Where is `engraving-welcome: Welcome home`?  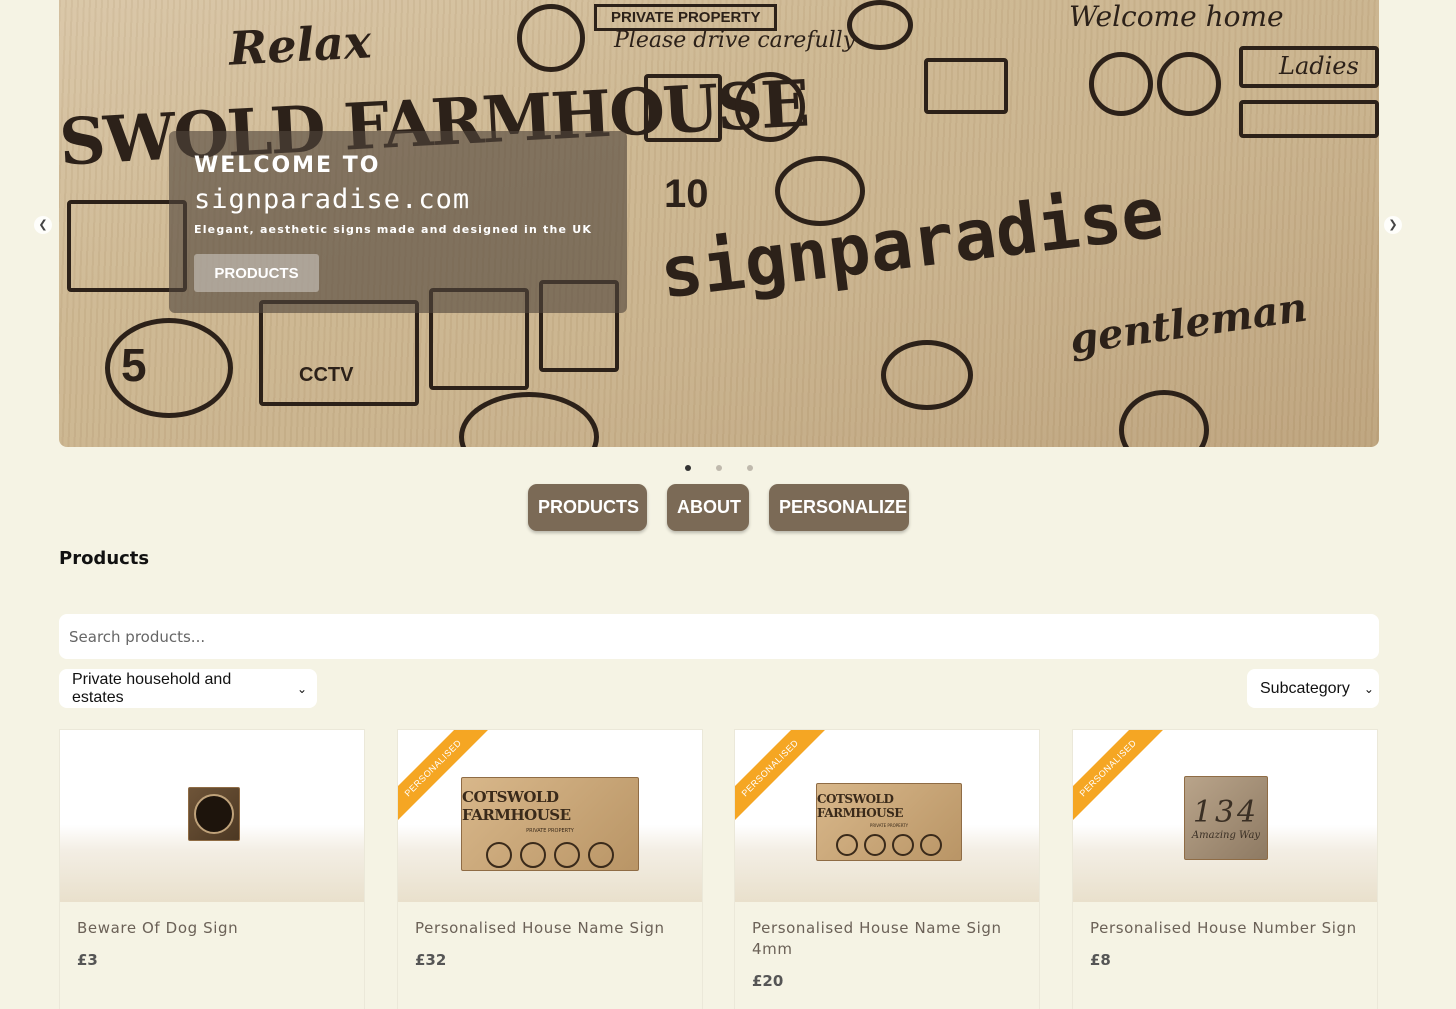 engraving-welcome: Welcome home is located at coordinates (1176, 16).